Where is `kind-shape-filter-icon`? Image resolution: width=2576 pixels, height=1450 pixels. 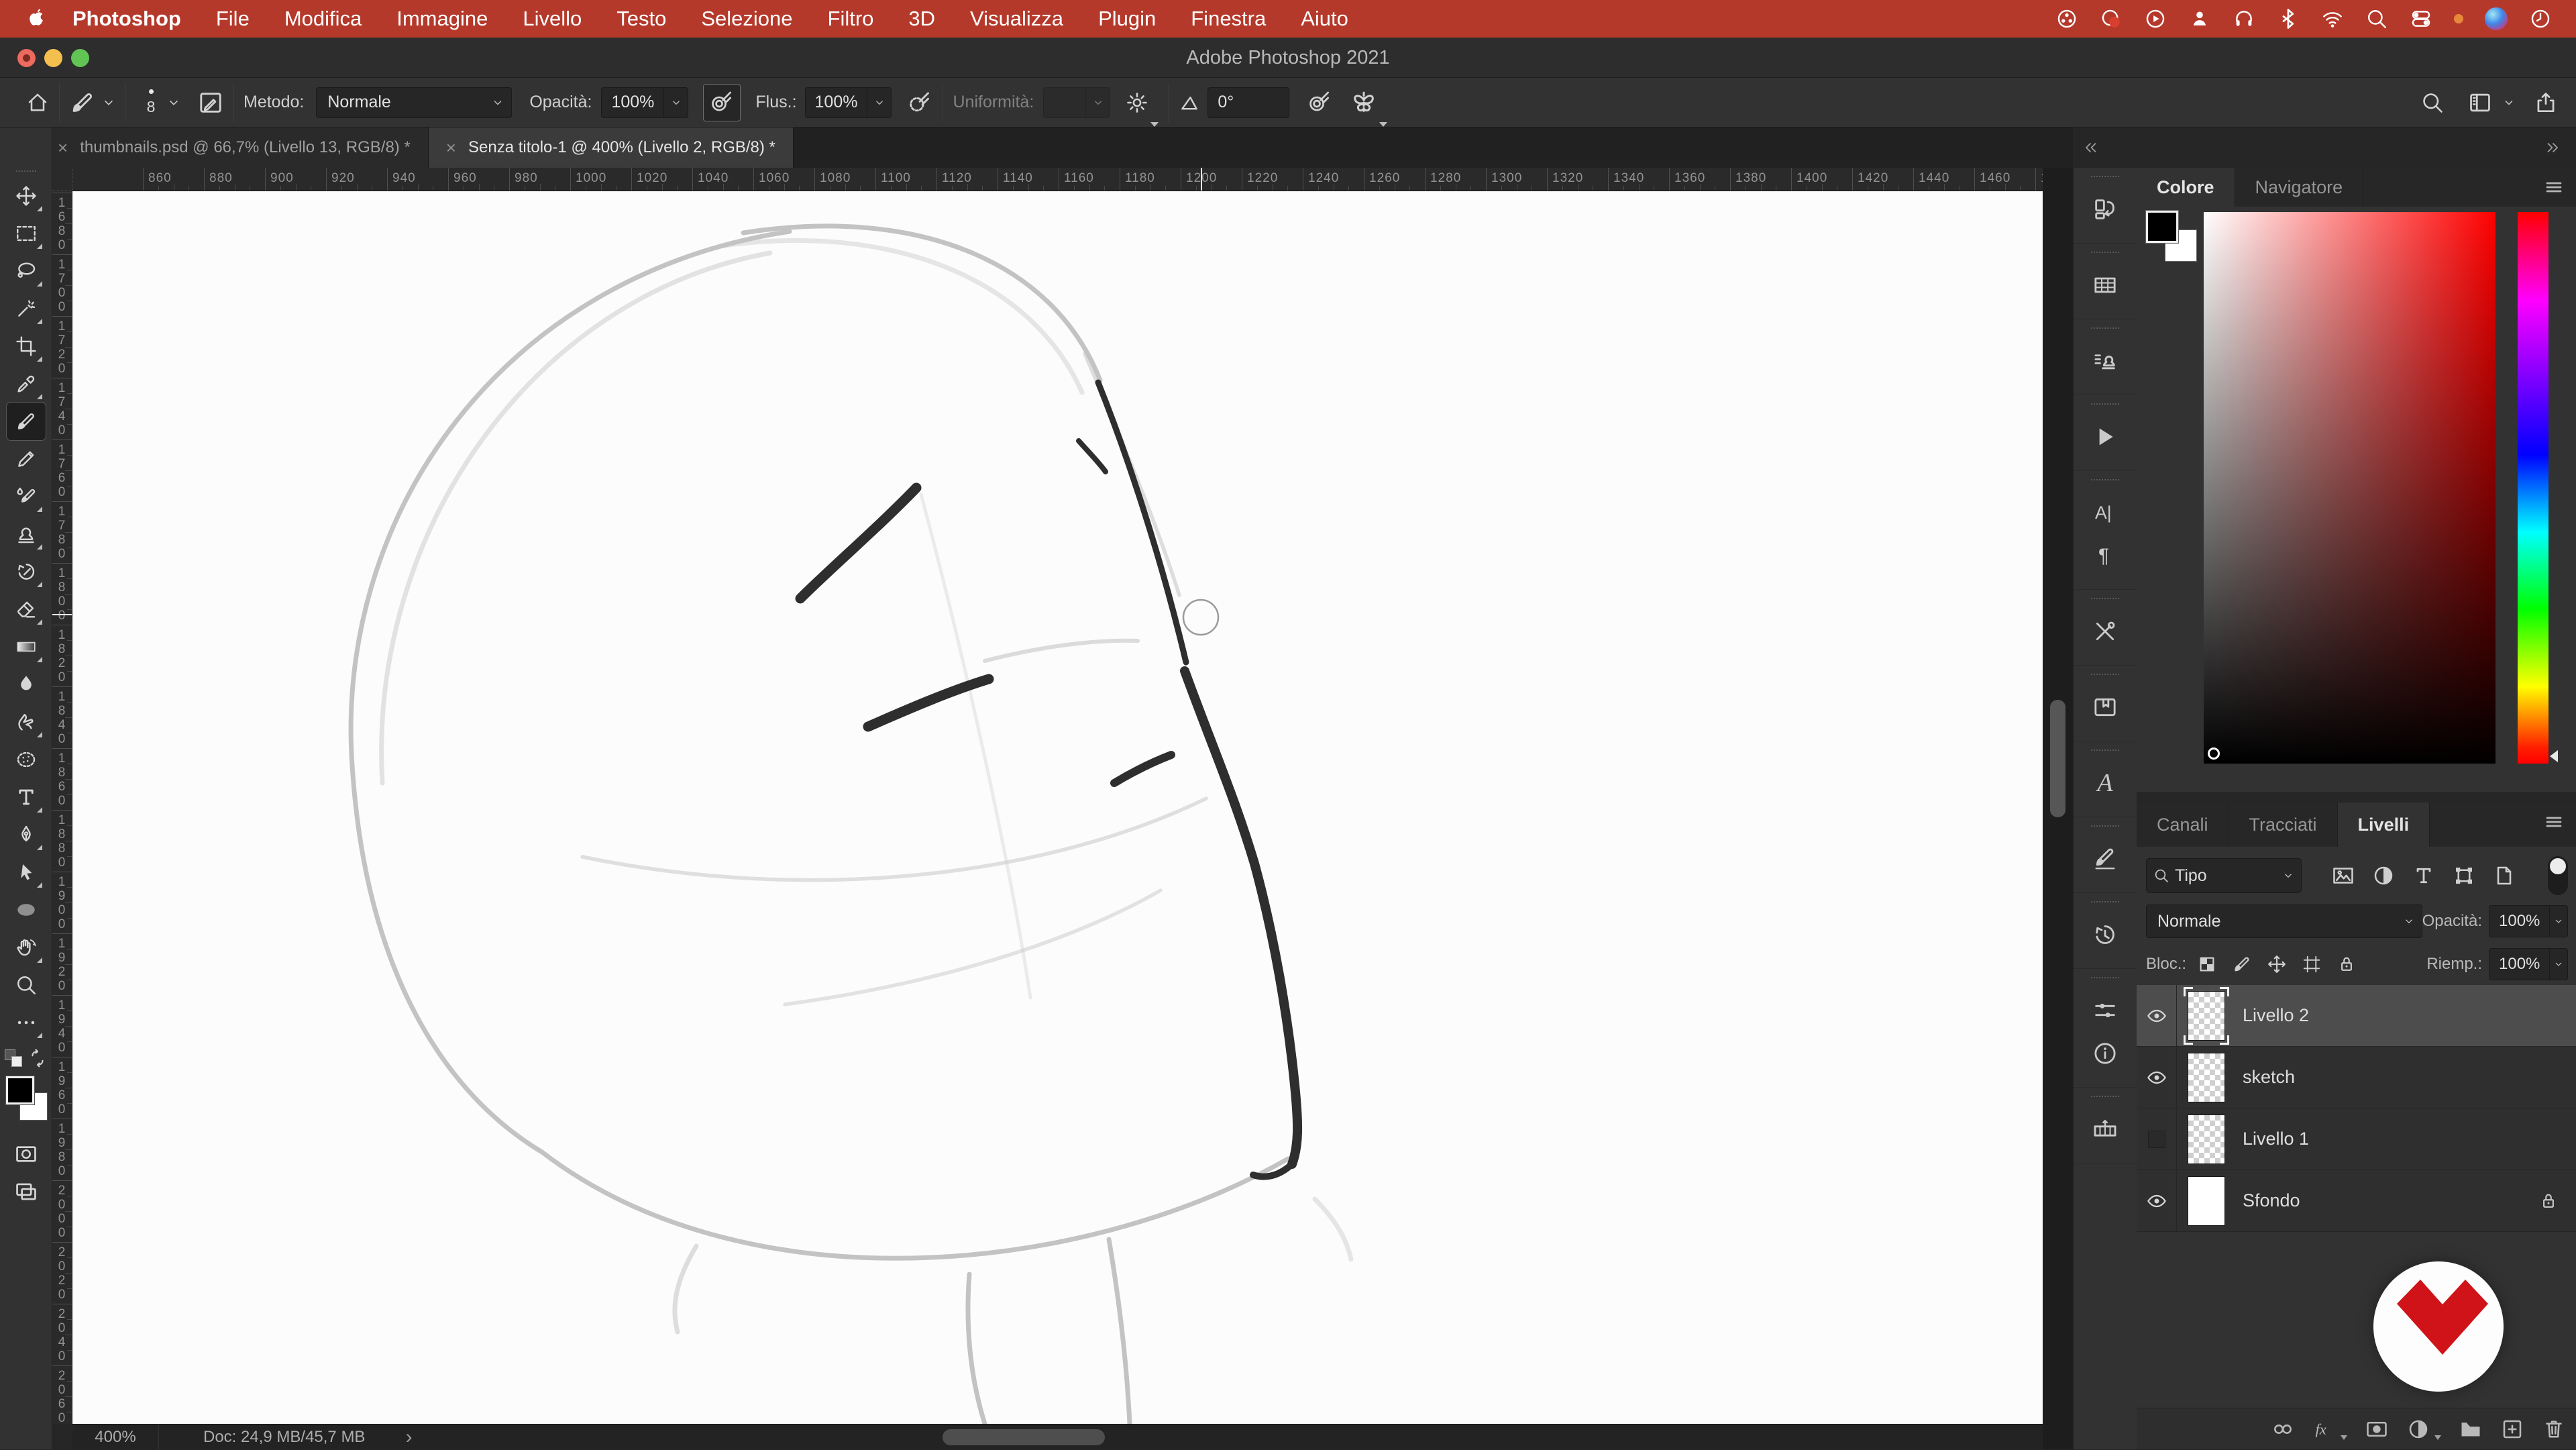
kind-shape-filter-icon is located at coordinates (2464, 876).